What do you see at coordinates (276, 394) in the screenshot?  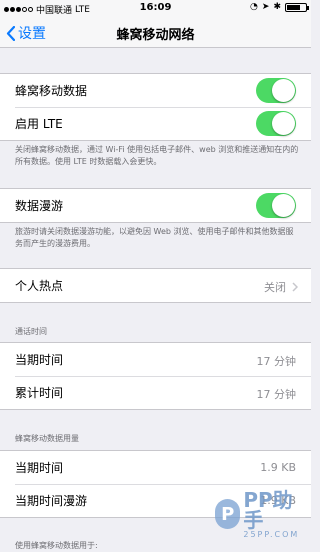 I see `call-time-total-value: 17 分钟` at bounding box center [276, 394].